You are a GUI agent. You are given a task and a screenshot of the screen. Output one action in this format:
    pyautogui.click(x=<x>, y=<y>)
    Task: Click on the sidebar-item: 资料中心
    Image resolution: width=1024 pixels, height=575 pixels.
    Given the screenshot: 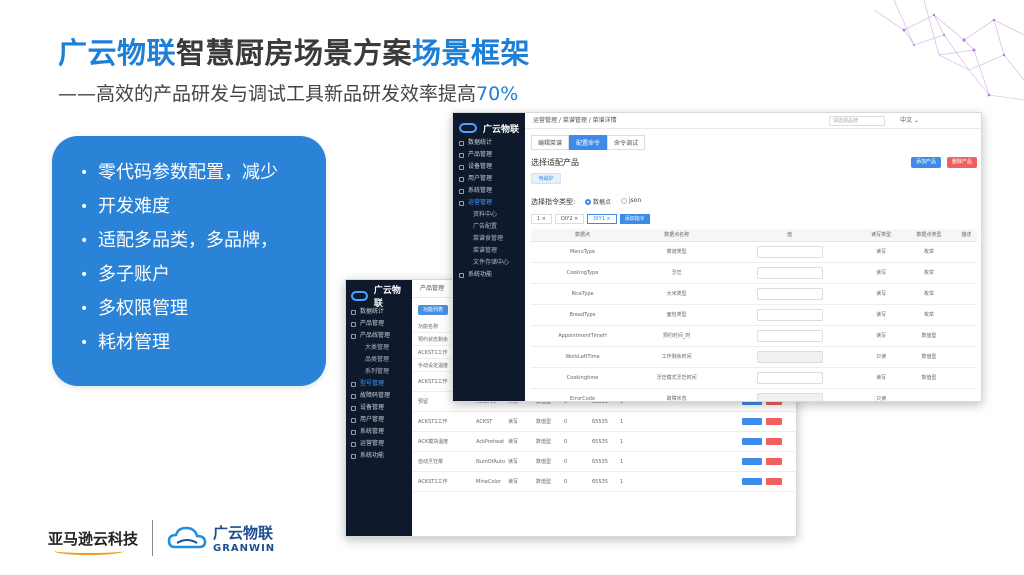 What is the action you would take?
    pyautogui.click(x=489, y=215)
    